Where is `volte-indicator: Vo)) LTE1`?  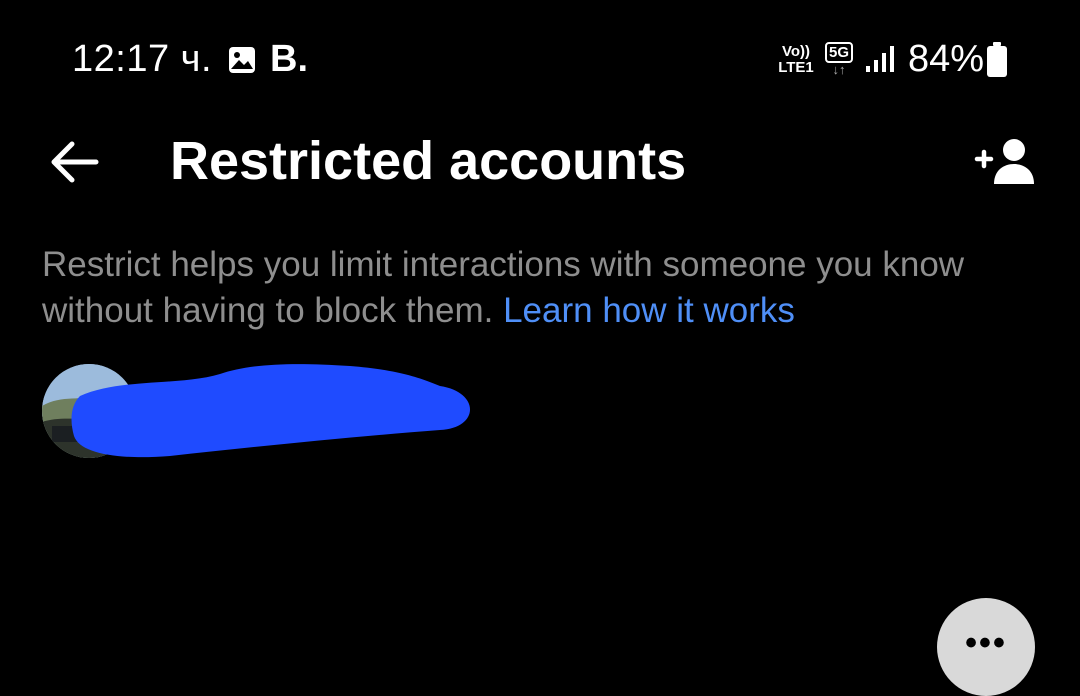 volte-indicator: Vo)) LTE1 is located at coordinates (796, 60).